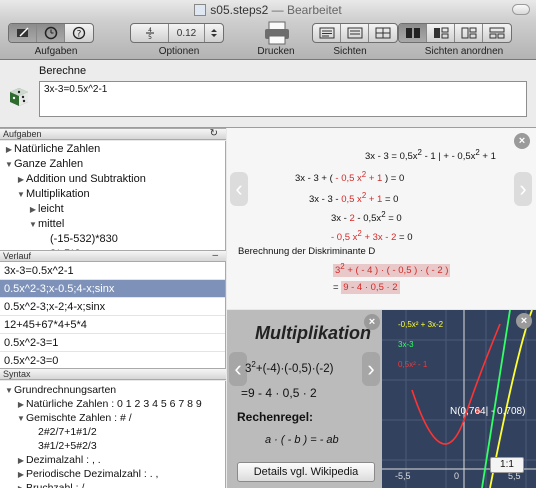 Image resolution: width=536 pixels, height=488 pixels. I want to click on options-label: Optionen, so click(179, 51).